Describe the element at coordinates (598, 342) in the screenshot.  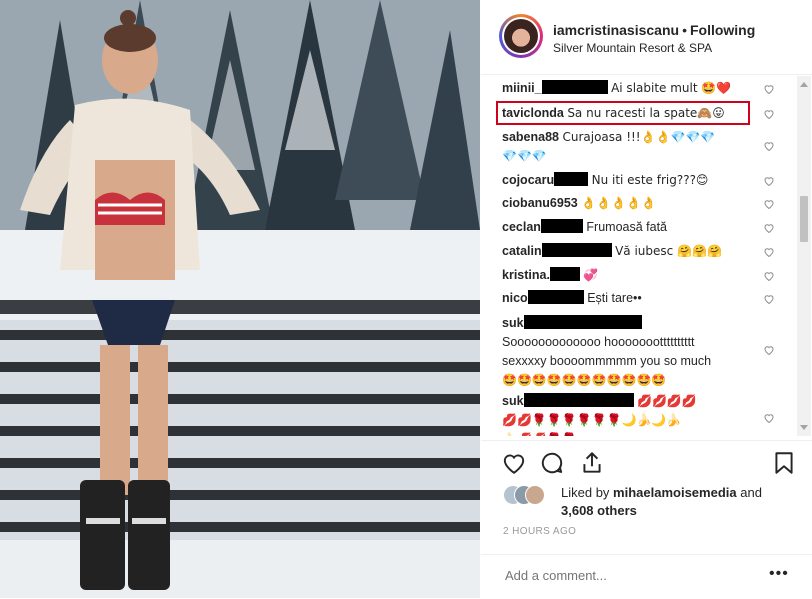
I see `comment-text: Sooooooooooooo hoooooootttttttttt` at that location.